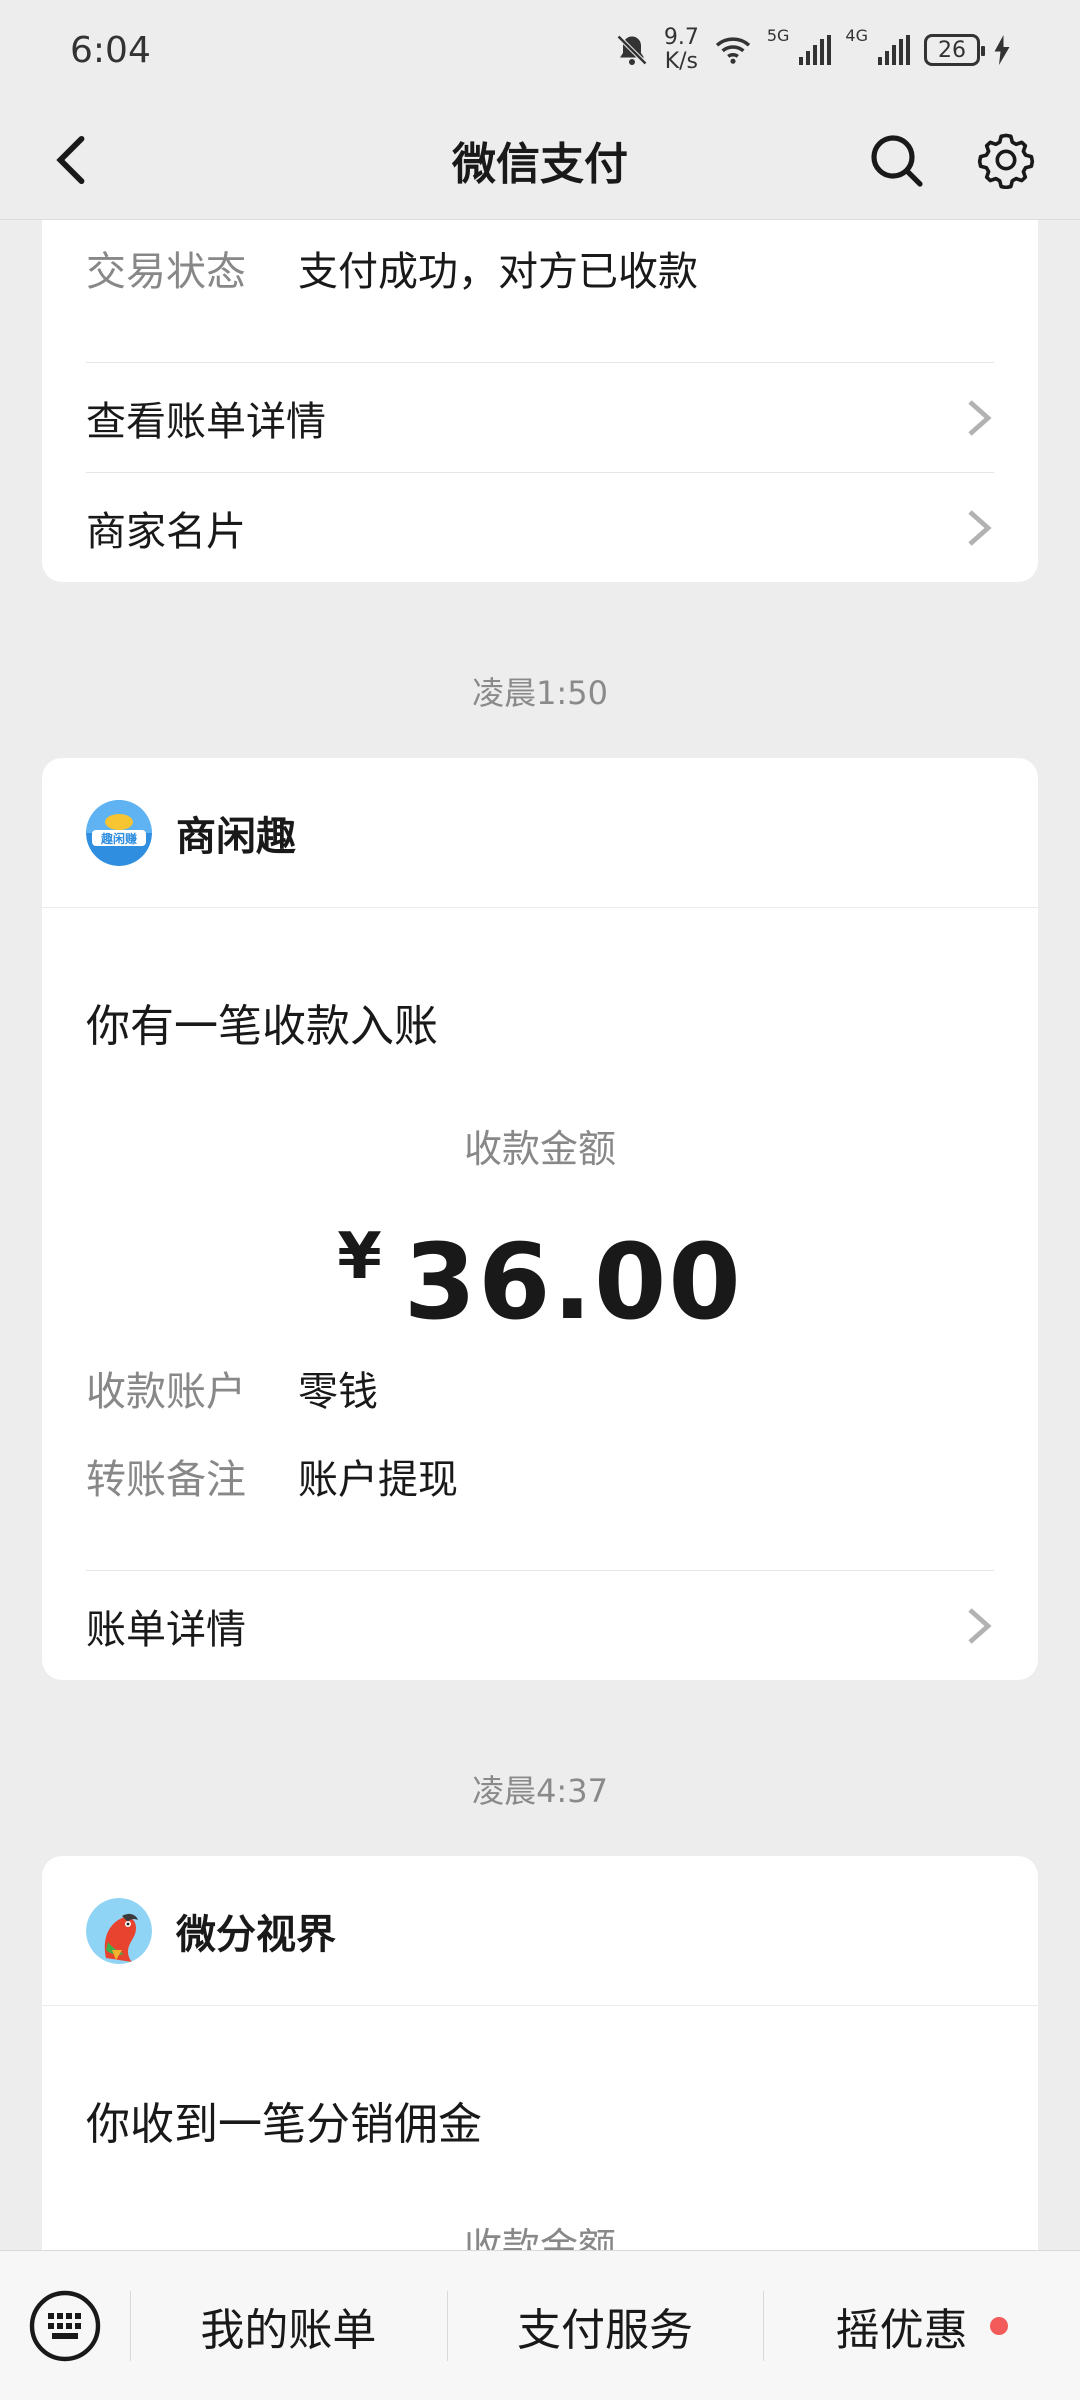  Describe the element at coordinates (998, 2325) in the screenshot. I see `notification-dot` at that location.